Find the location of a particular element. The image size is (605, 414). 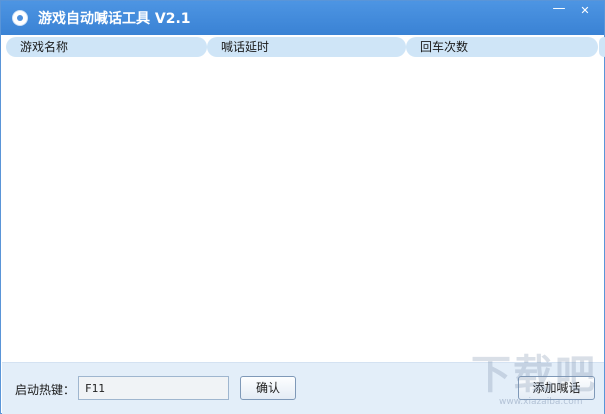

list-header: 游戏名称 喊话延时 回车次数 is located at coordinates (304, 47).